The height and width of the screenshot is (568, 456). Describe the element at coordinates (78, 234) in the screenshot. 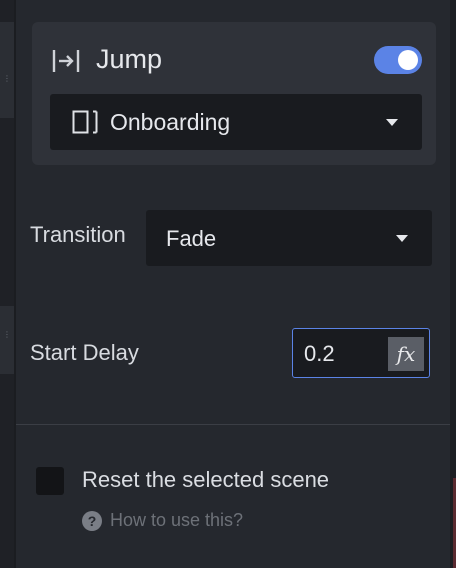

I see `transition-label: Transition` at that location.